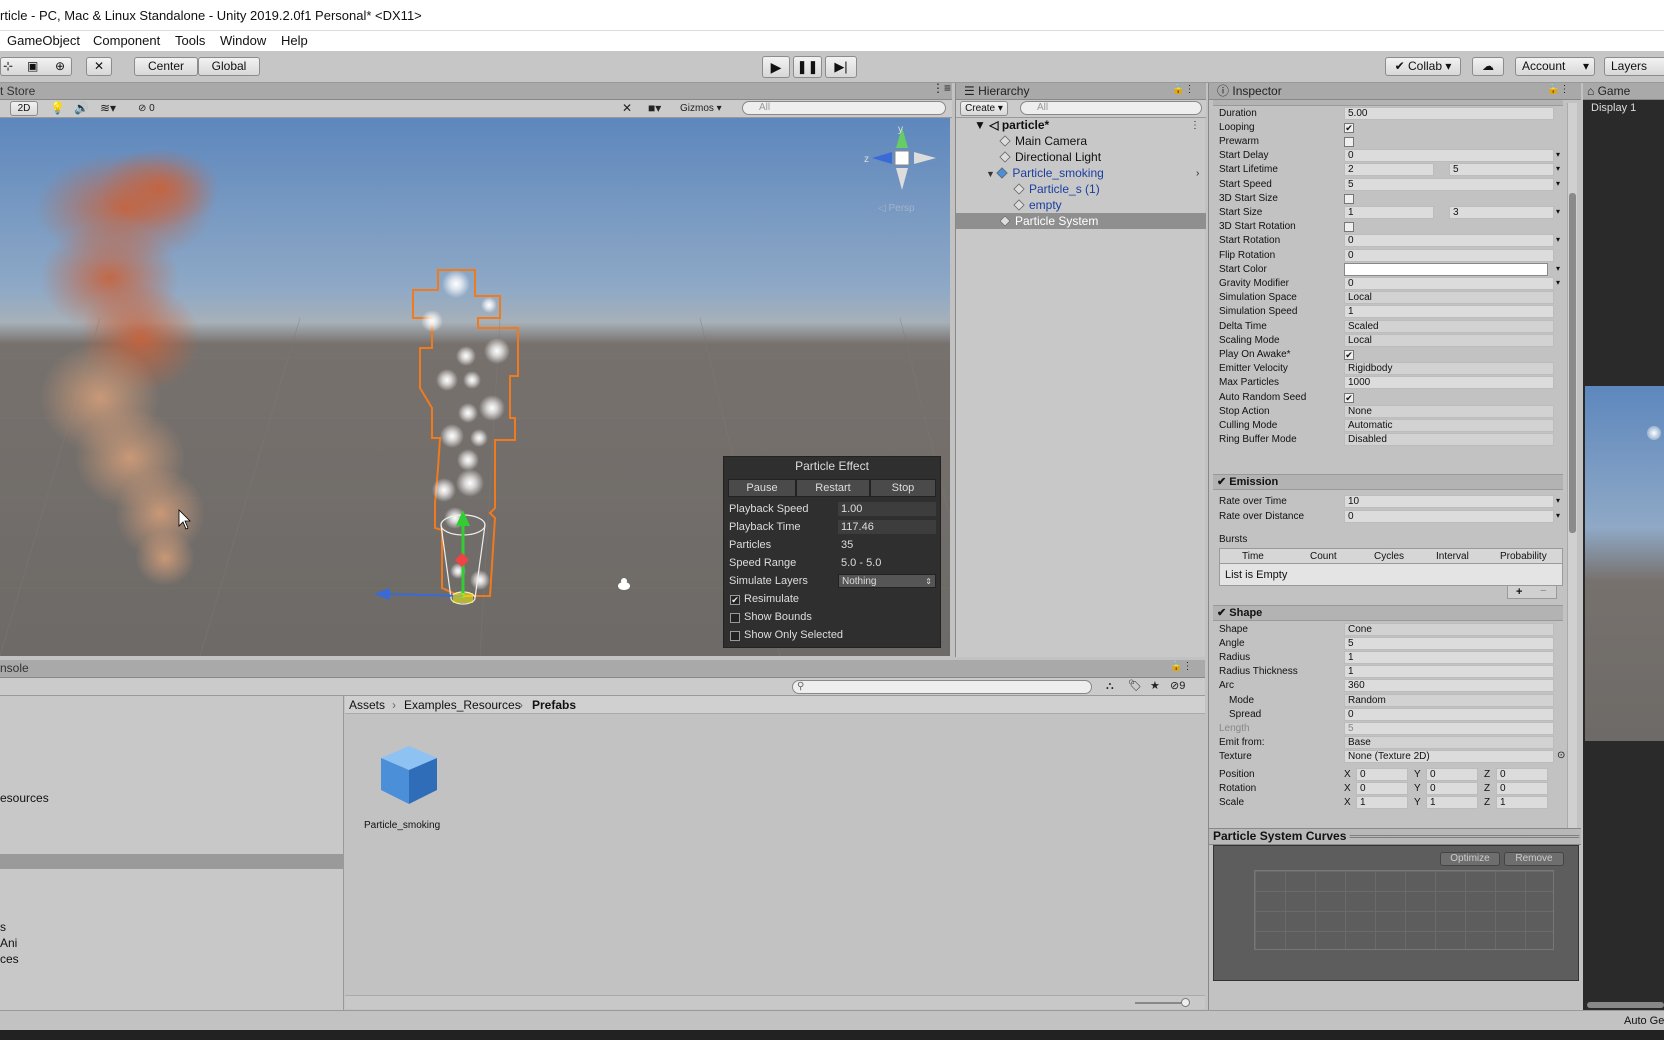  What do you see at coordinates (1160, 1003) in the screenshot?
I see `zoom-slider-track` at bounding box center [1160, 1003].